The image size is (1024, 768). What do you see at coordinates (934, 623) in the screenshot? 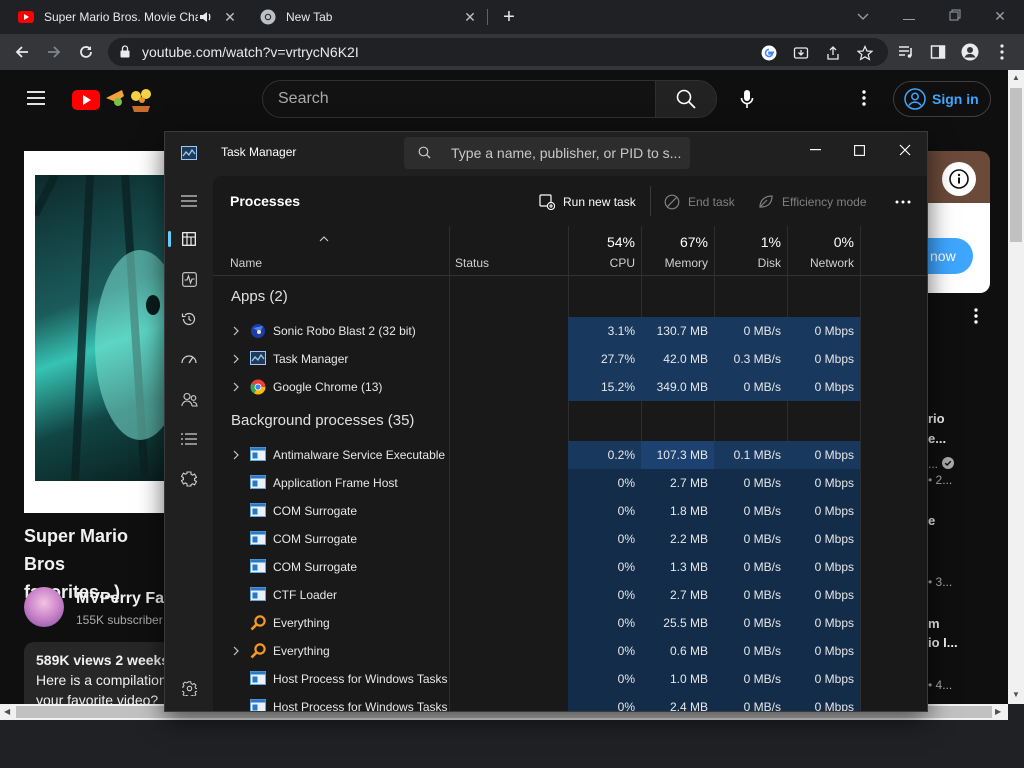
I see `recommendation-title: m` at bounding box center [934, 623].